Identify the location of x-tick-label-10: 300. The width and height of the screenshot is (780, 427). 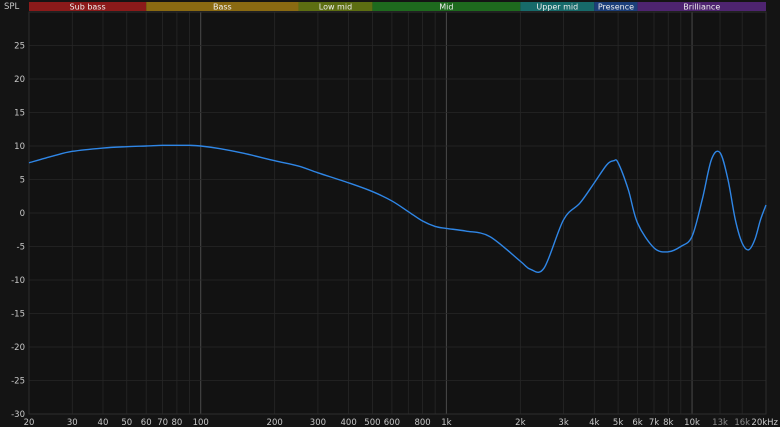
(318, 422).